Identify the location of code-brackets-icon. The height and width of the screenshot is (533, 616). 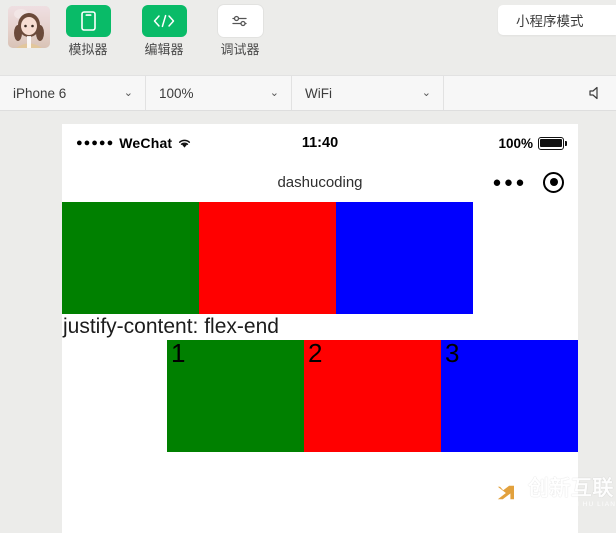
(164, 21).